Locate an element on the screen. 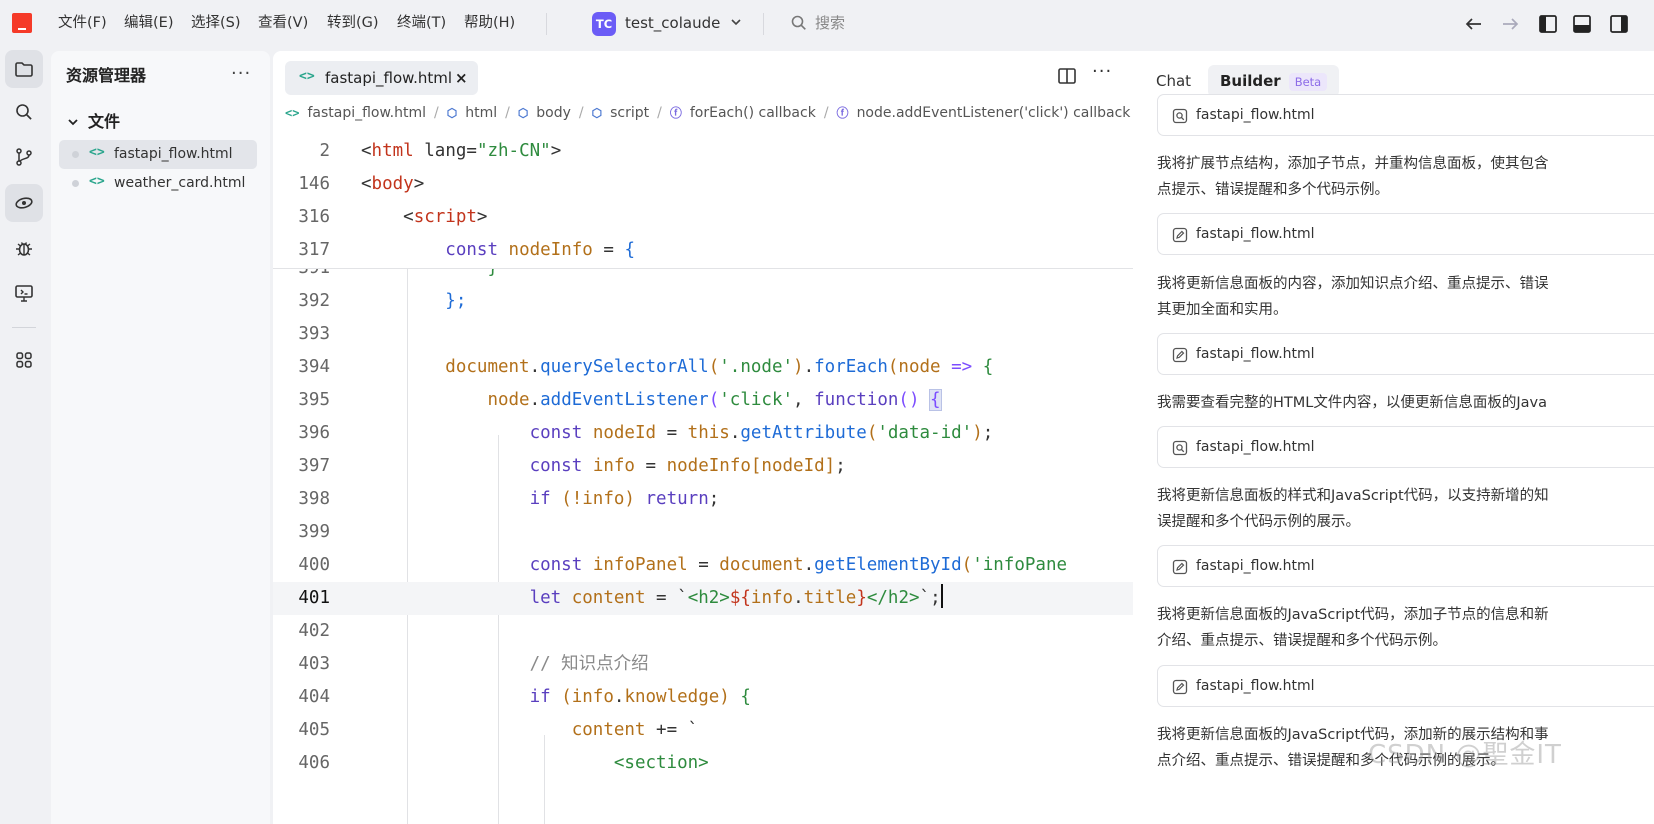 This screenshot has width=1654, height=824. text-cursor is located at coordinates (941, 596).